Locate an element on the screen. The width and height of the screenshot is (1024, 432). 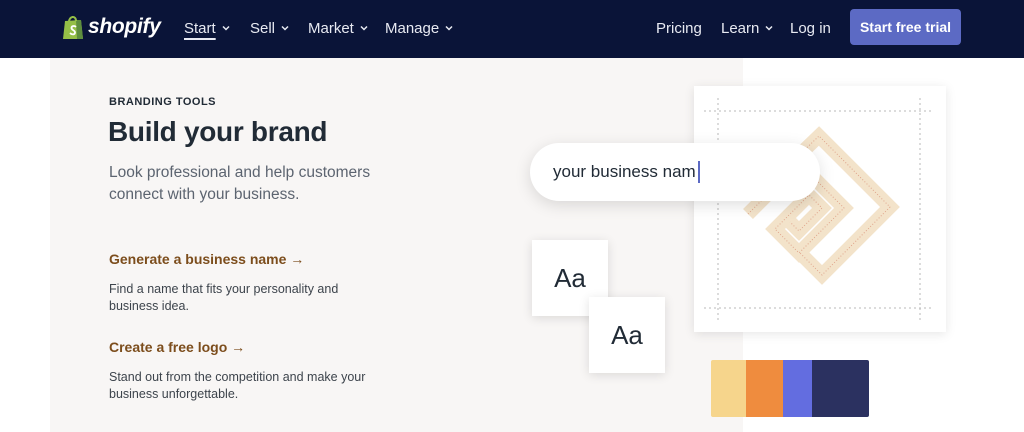
logo-mark-illustration is located at coordinates (819, 209).